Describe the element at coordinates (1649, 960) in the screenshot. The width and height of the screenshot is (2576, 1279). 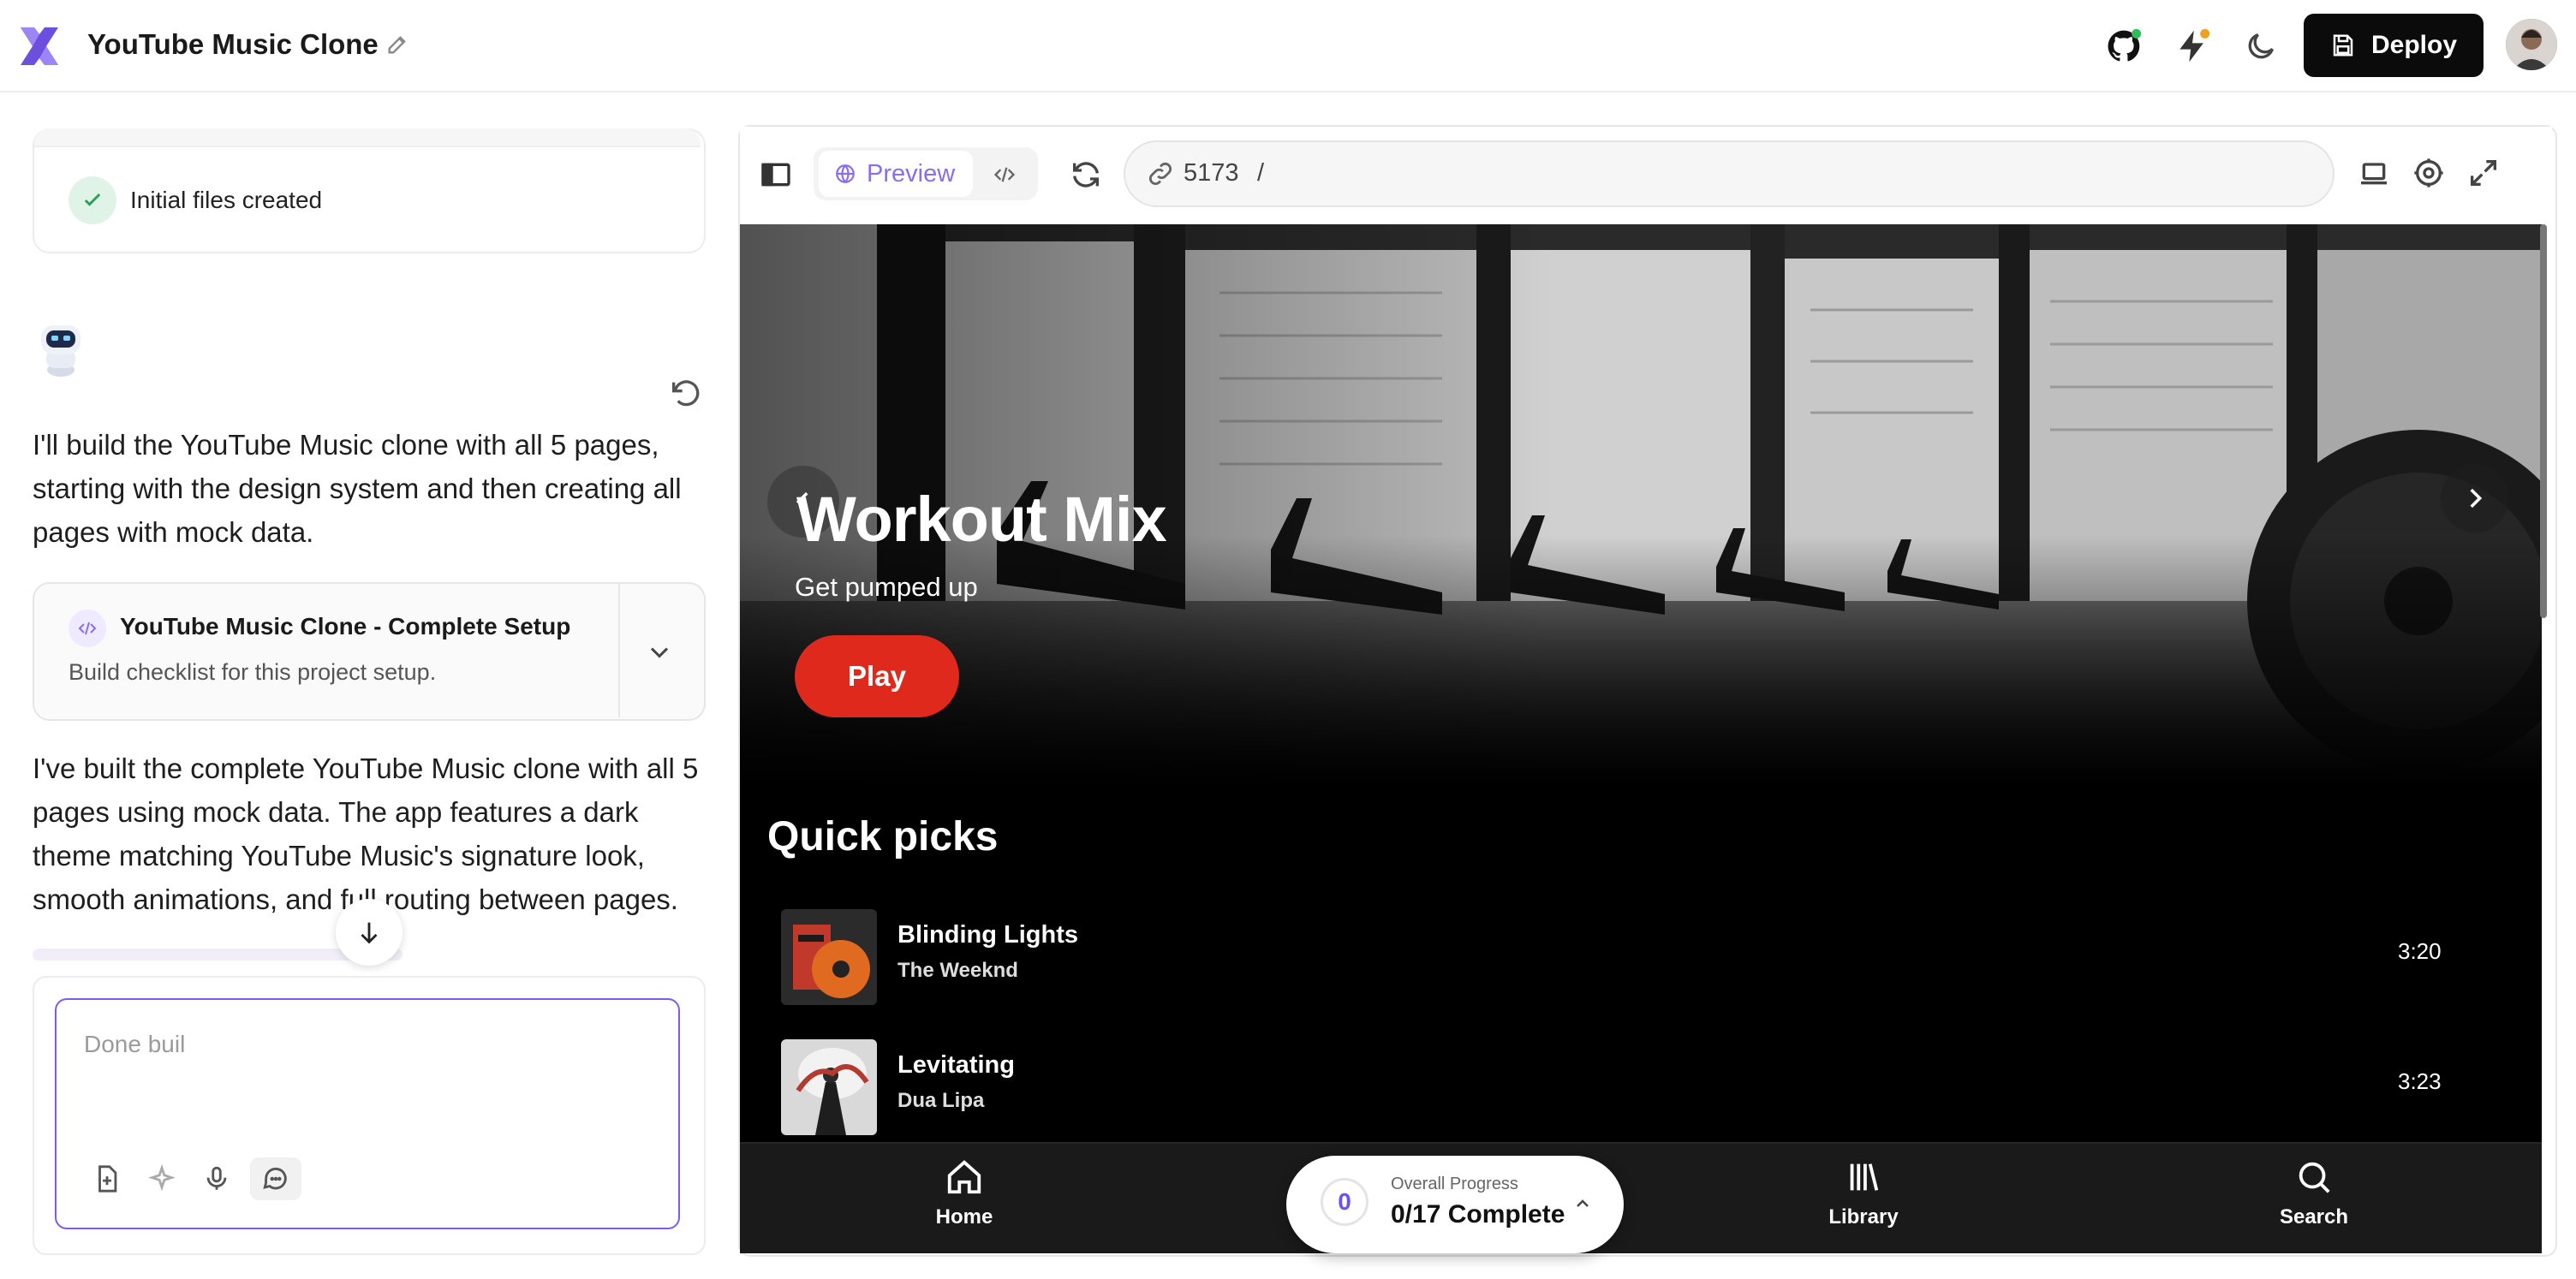
I see `song-row: Blinding Lights The Weeknd 3:20` at that location.